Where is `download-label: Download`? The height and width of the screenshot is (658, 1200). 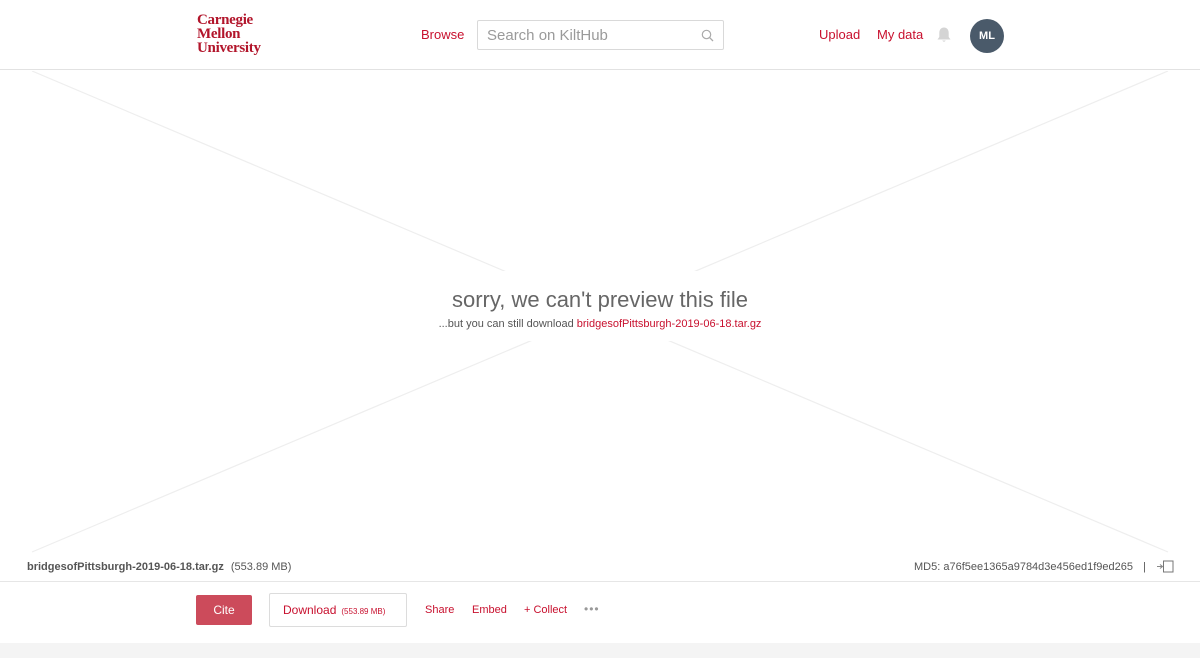 download-label: Download is located at coordinates (310, 610).